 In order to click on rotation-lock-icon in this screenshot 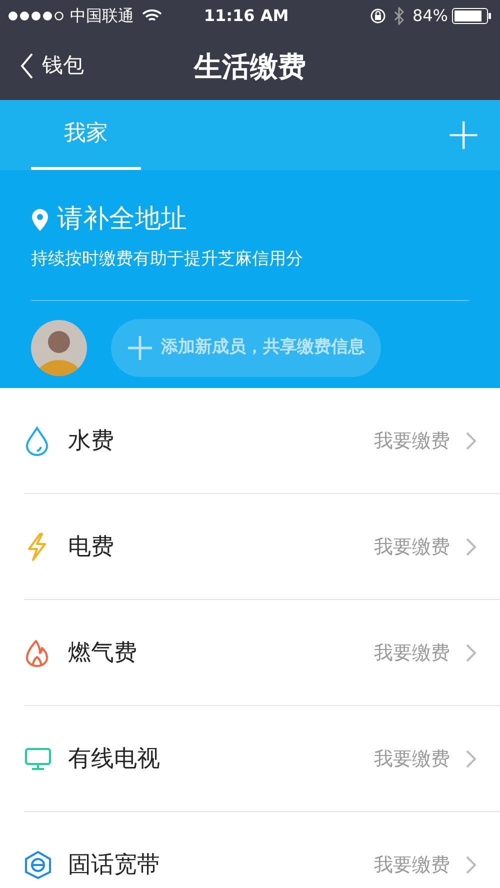, I will do `click(378, 16)`.